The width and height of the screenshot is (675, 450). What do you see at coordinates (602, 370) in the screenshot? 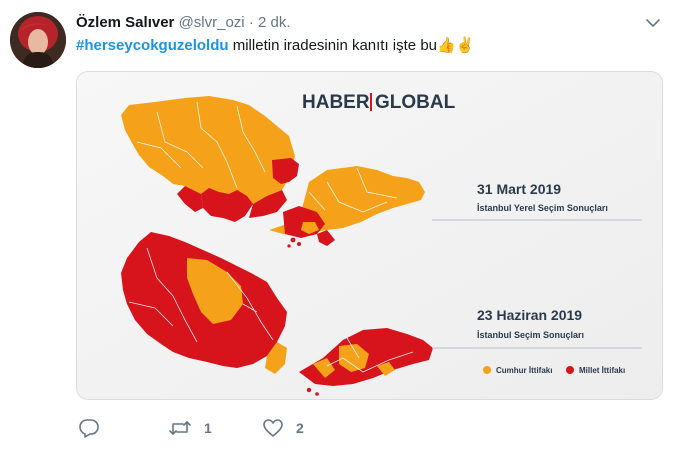
I see `legend-label-millet: Millet İttifakı` at bounding box center [602, 370].